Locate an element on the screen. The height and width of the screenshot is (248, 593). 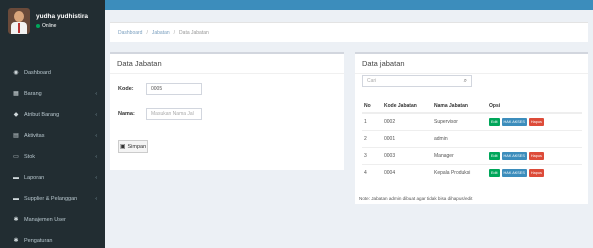
column-header: Nama Jabatan is located at coordinates (459, 106).